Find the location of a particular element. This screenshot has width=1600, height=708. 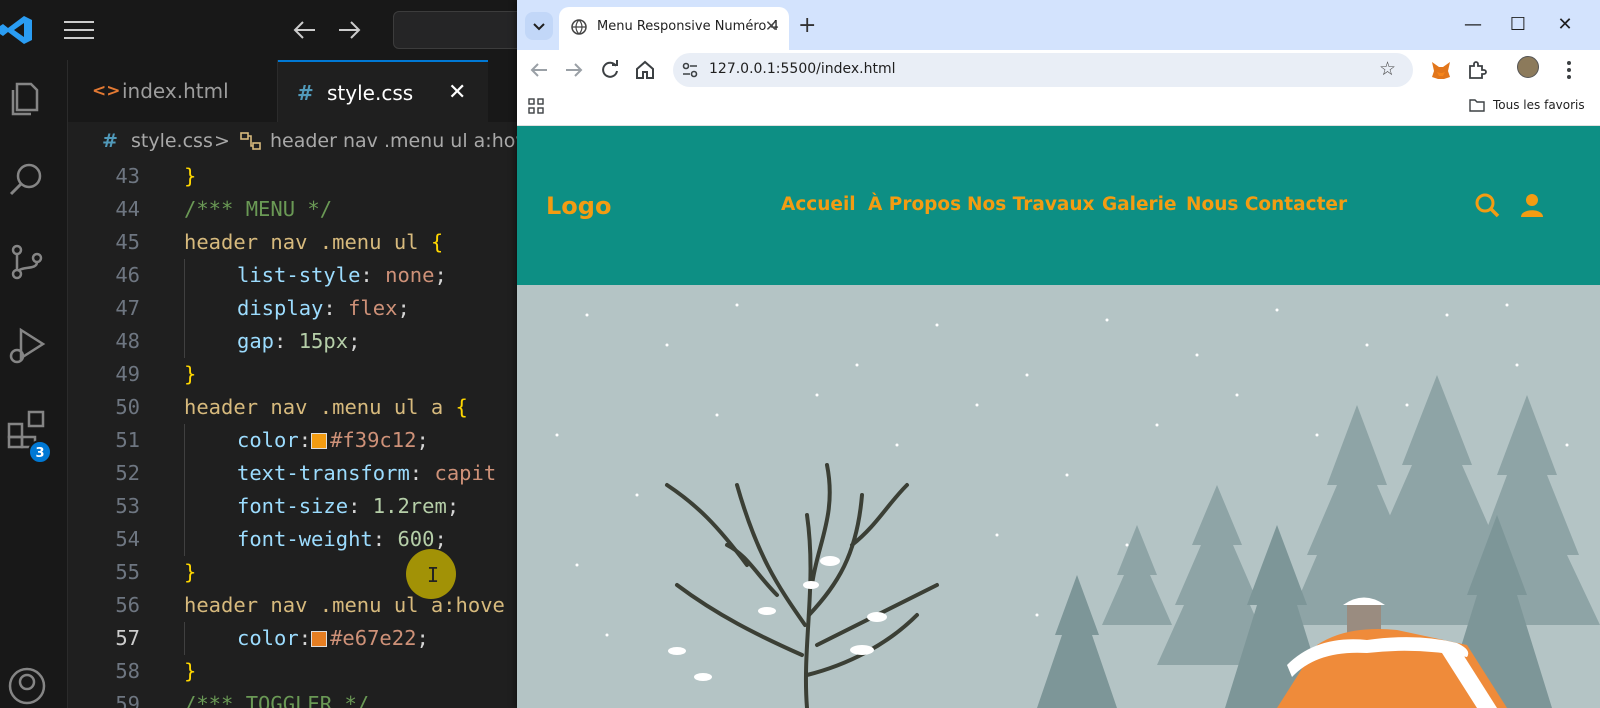

value: #e67e22 is located at coordinates (373, 638).